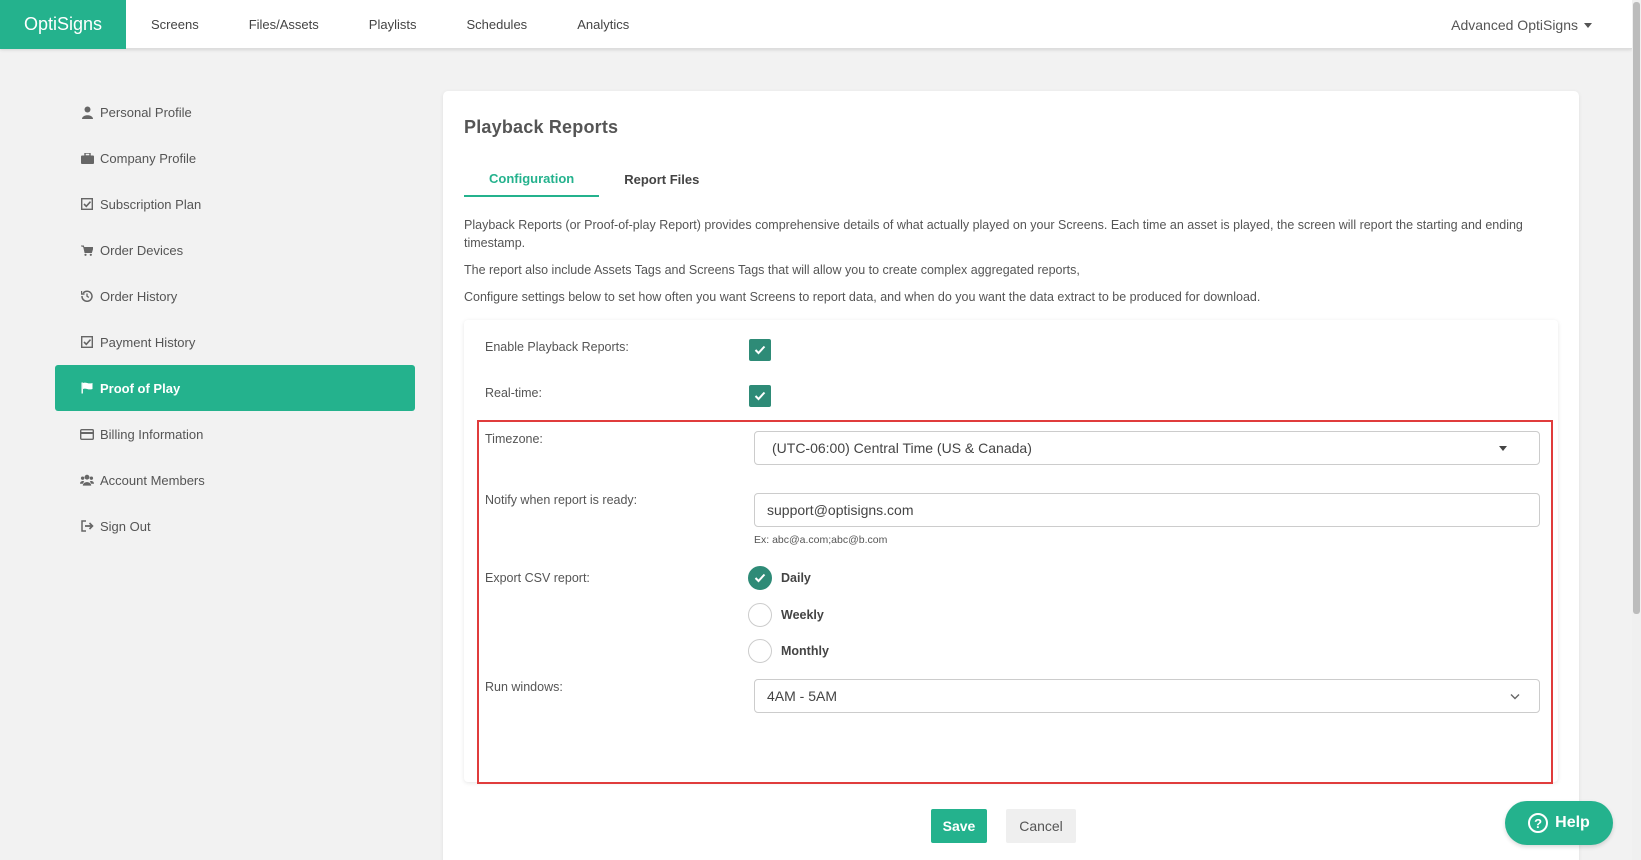 Image resolution: width=1641 pixels, height=860 pixels. What do you see at coordinates (87, 296) in the screenshot?
I see `history-icon` at bounding box center [87, 296].